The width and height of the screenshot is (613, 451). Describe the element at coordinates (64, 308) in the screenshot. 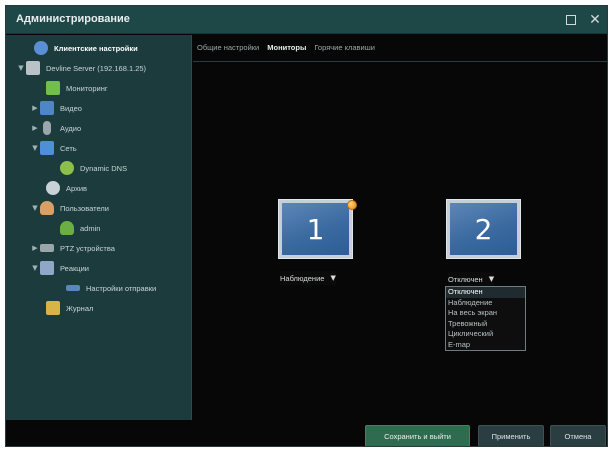

I see `tree-item-journal: Журнал` at that location.